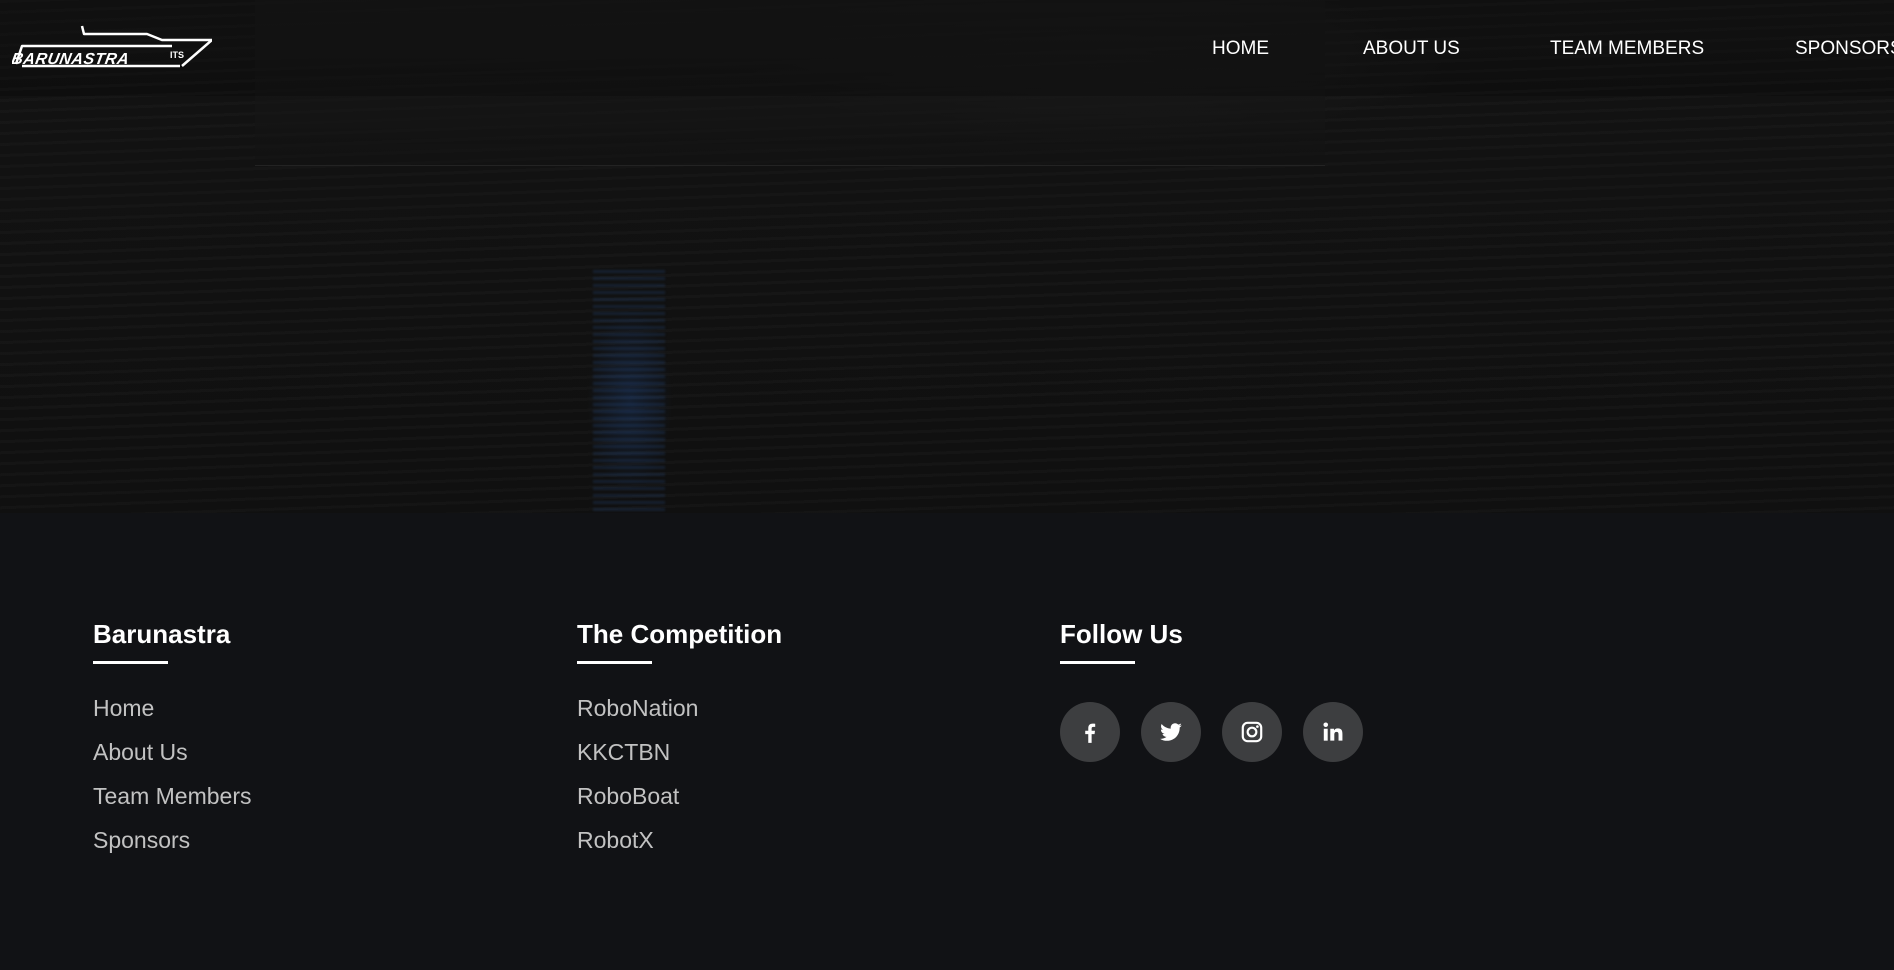  I want to click on footer-link-roboboat: RoboBoat, so click(628, 796).